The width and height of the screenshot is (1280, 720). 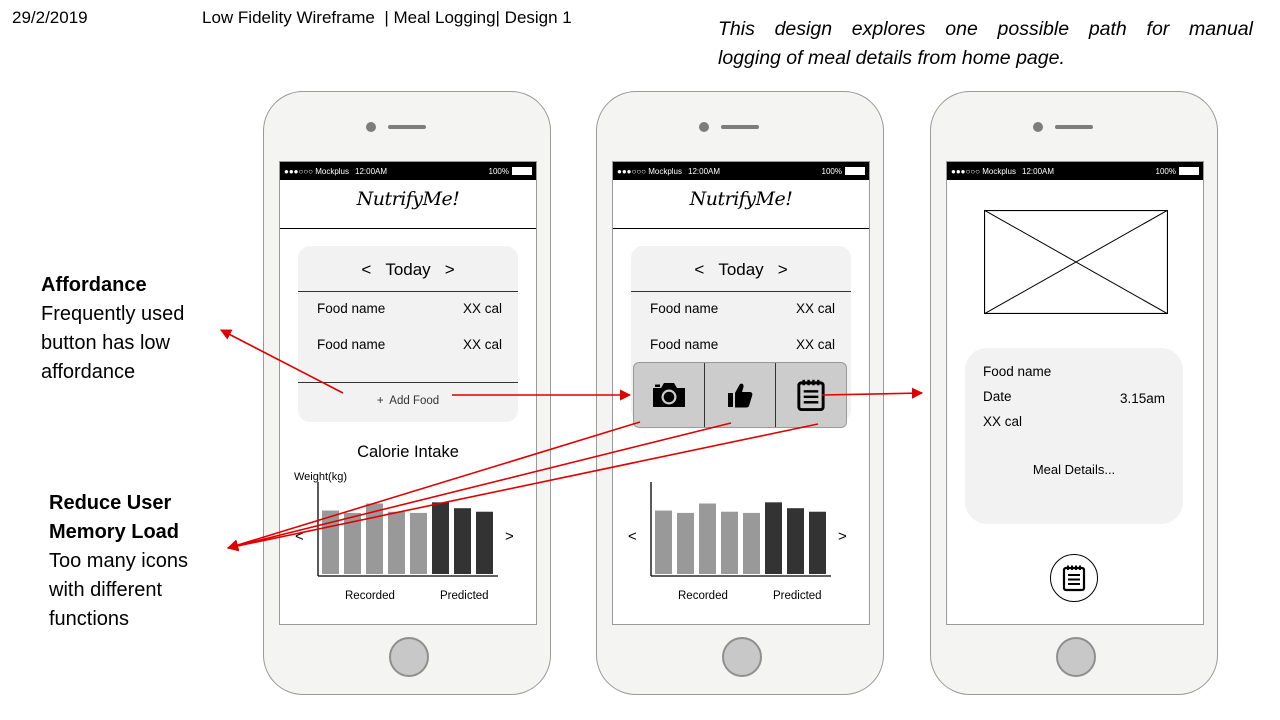 I want to click on arrow-affordance, so click(x=282, y=361).